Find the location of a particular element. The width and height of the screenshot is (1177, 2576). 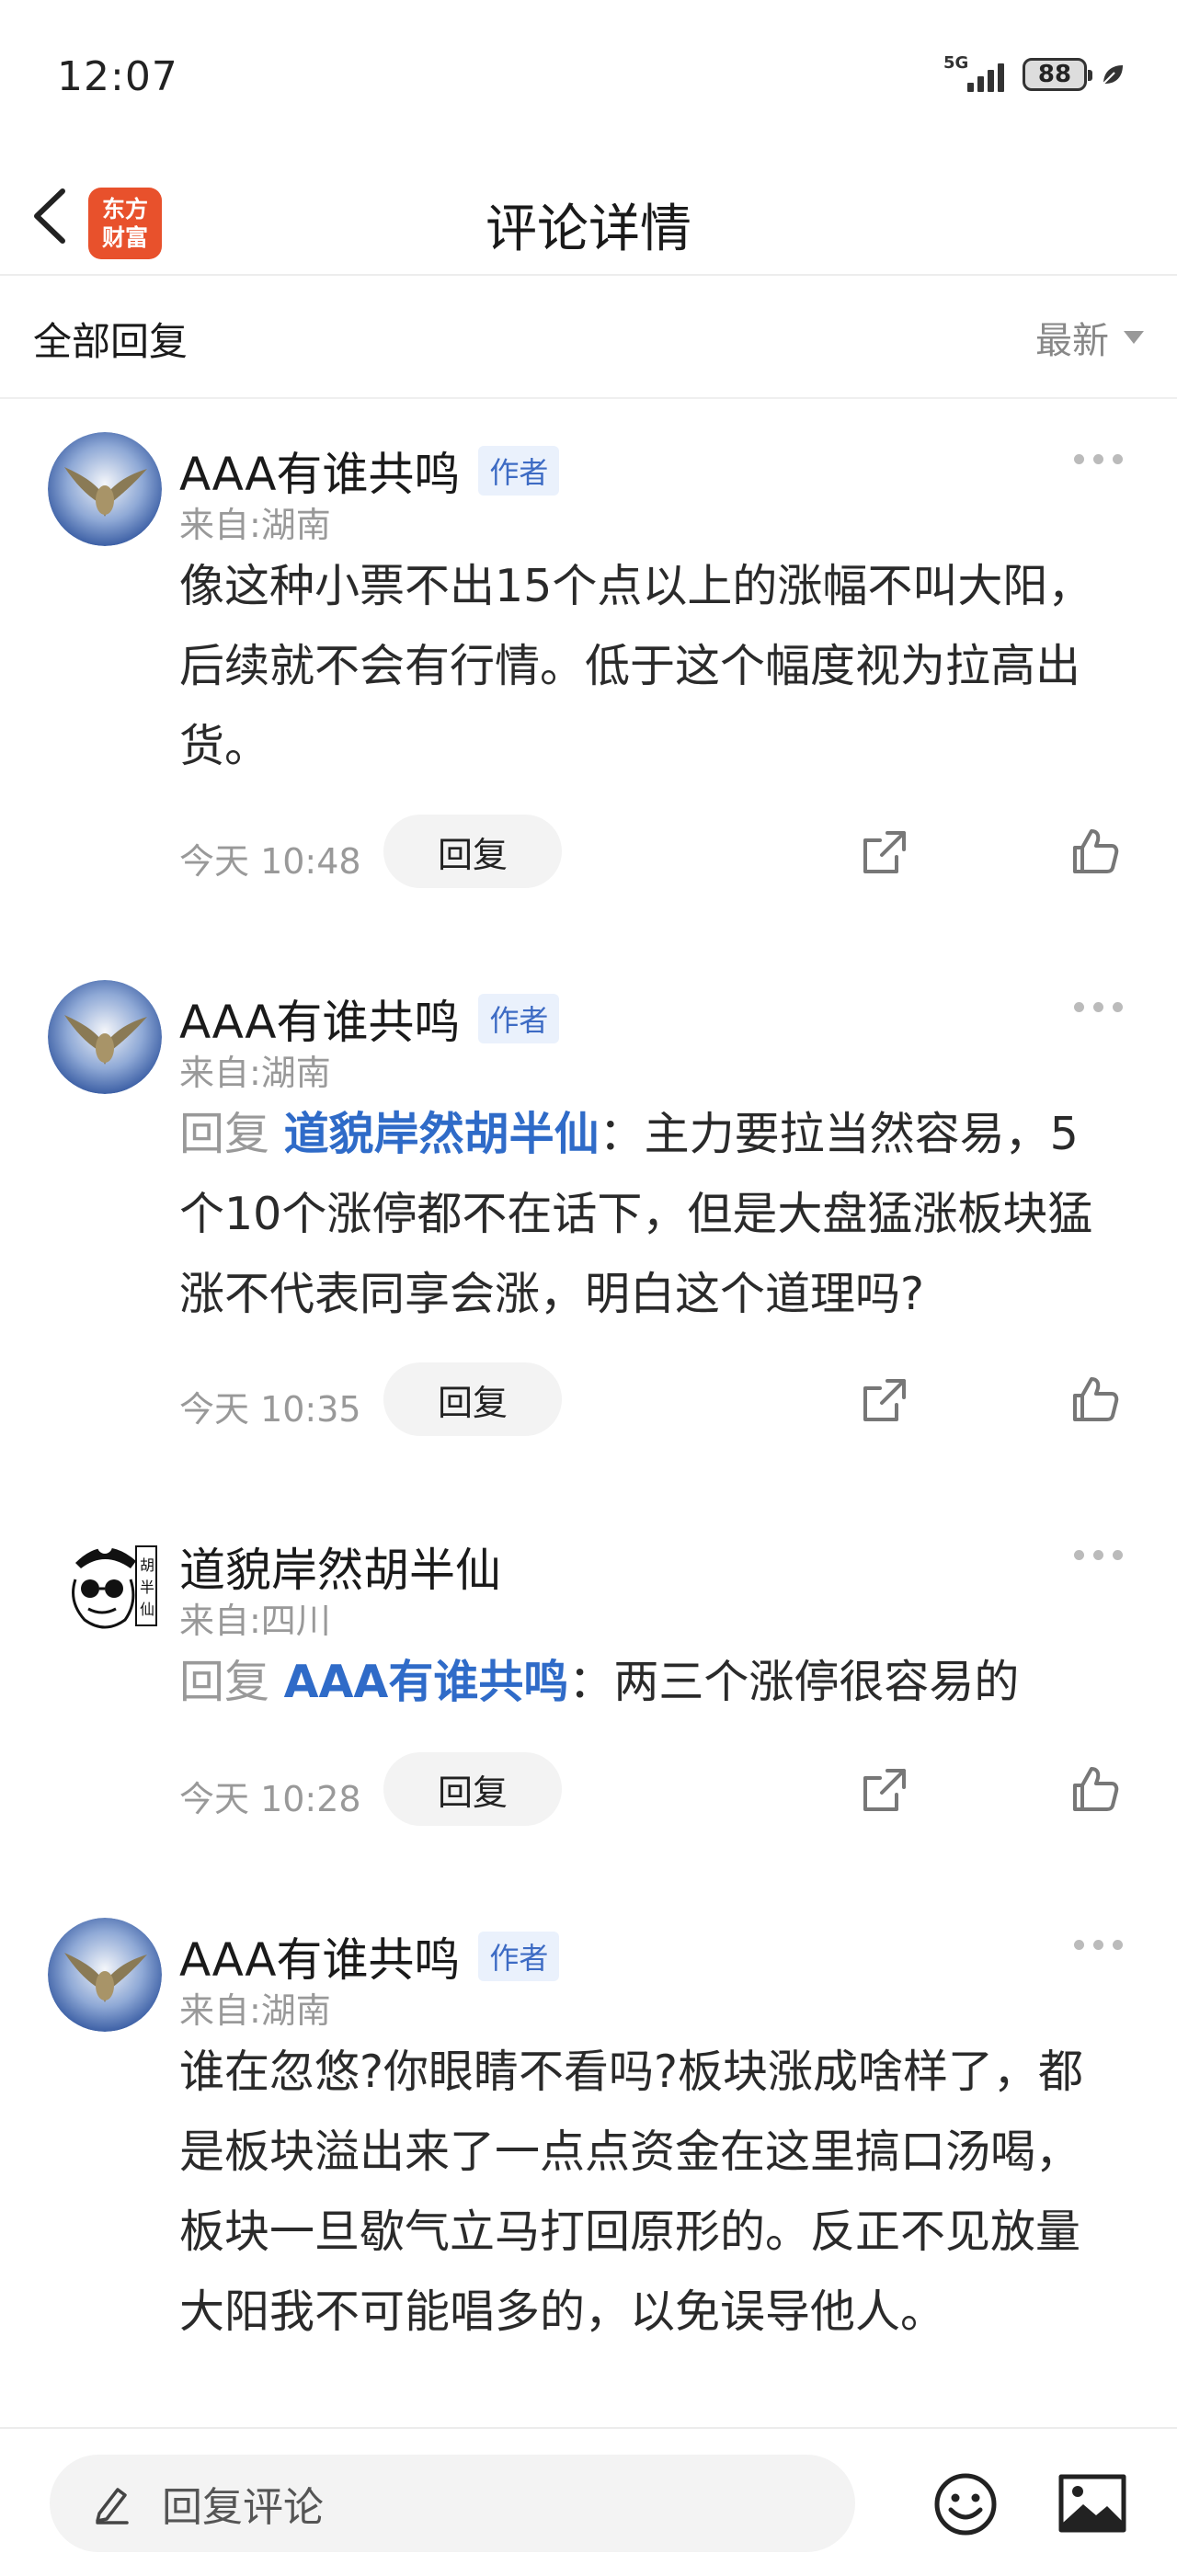

timestamp: 今天 10:28 is located at coordinates (270, 1799).